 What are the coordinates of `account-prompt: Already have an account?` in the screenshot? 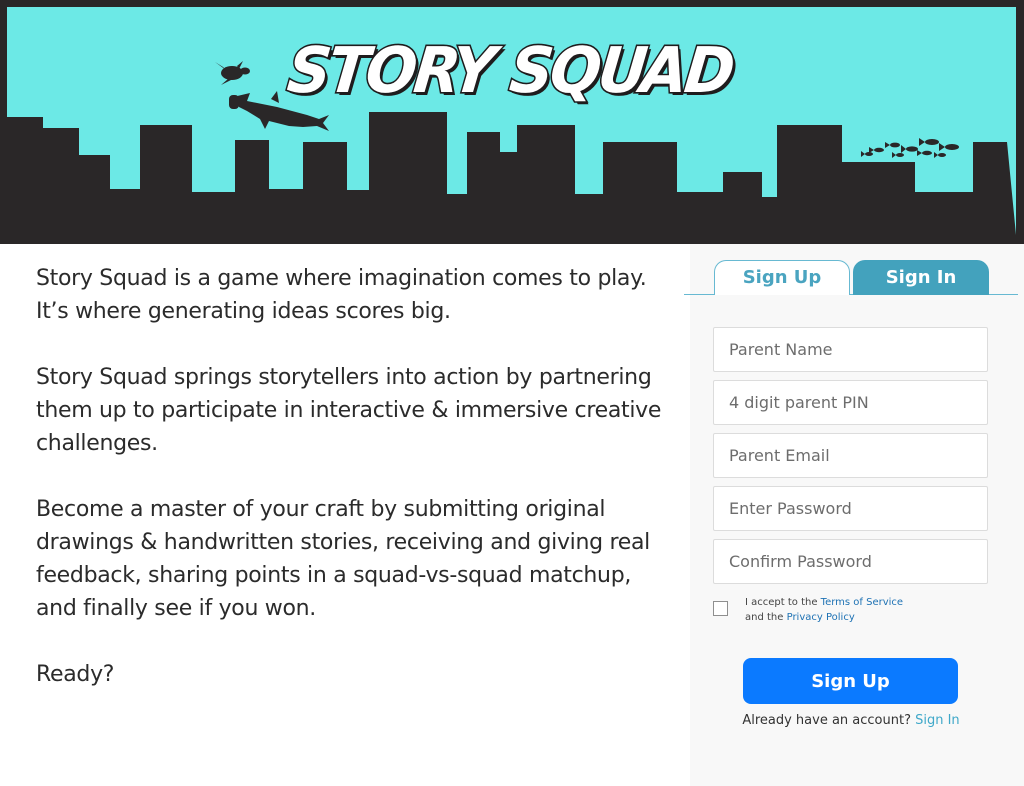 It's located at (829, 720).